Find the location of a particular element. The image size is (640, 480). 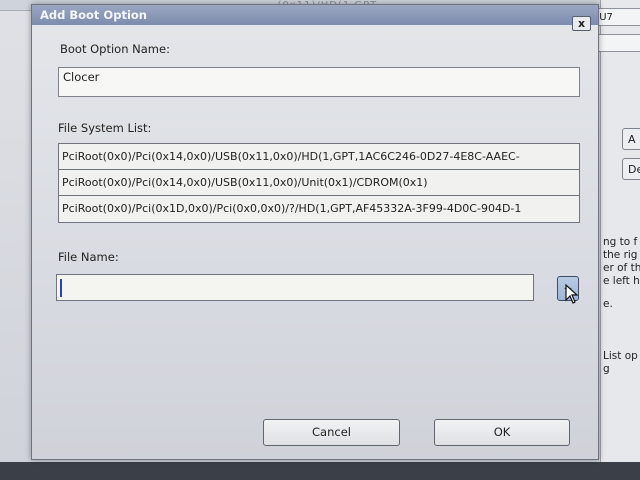

background-help-line-7: g is located at coordinates (606, 369).